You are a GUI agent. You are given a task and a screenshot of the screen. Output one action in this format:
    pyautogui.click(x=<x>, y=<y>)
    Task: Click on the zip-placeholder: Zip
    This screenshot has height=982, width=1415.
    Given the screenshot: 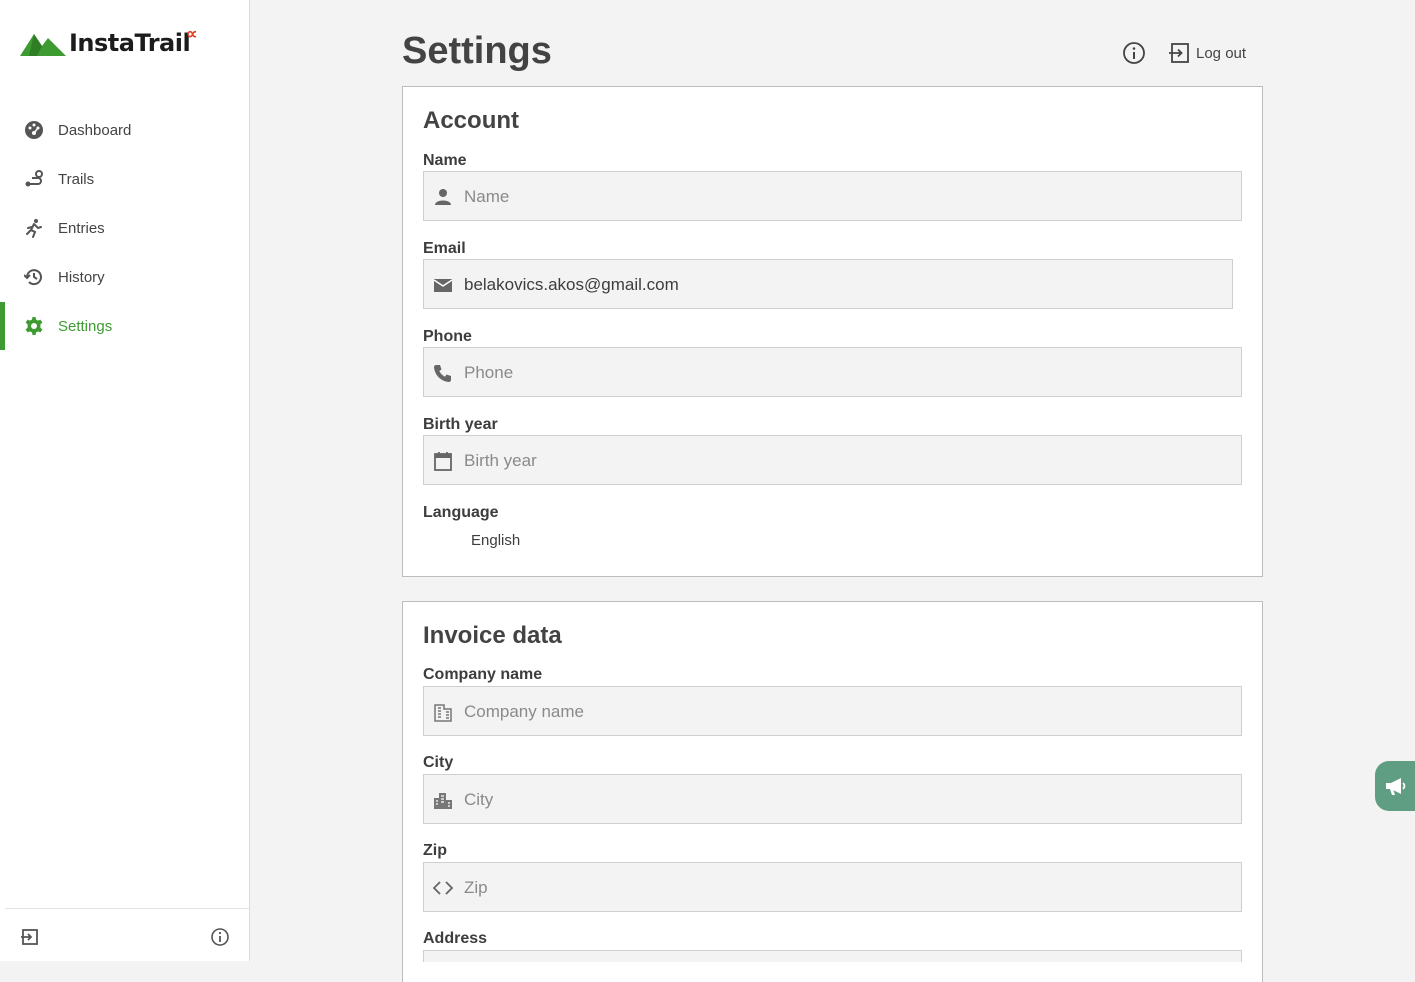 What is the action you would take?
    pyautogui.click(x=476, y=887)
    